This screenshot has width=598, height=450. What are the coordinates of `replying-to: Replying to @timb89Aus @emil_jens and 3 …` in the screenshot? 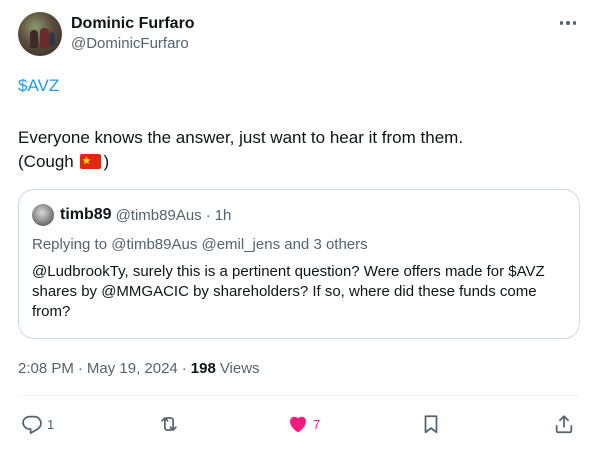 It's located at (200, 245).